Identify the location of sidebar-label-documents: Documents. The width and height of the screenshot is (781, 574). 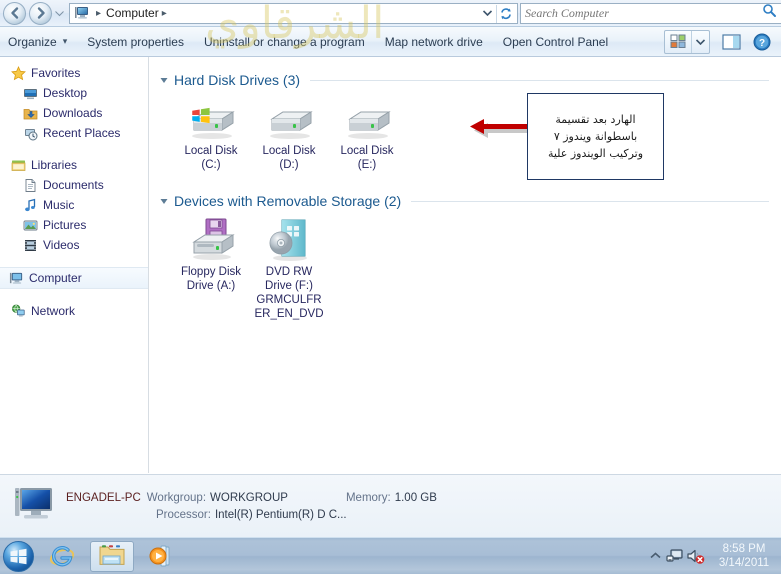
(73, 185).